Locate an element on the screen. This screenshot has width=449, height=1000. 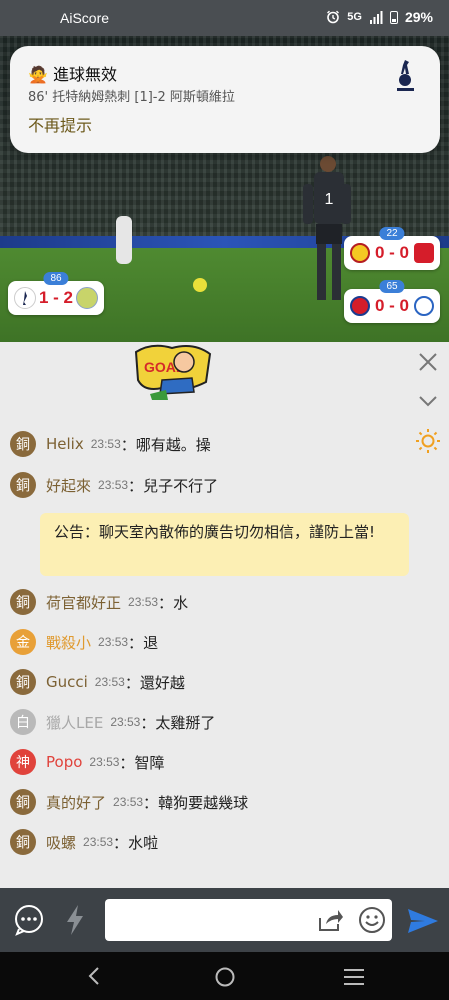
network-type: 5G is located at coordinates (354, 17).